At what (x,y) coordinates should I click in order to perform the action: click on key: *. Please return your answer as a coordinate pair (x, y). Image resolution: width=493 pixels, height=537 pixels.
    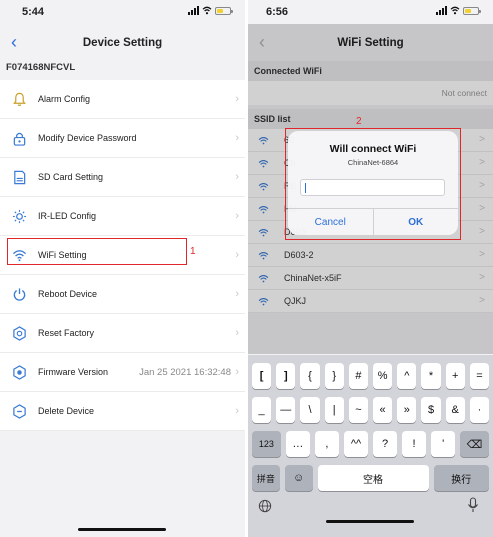
    Looking at the image, I should click on (431, 376).